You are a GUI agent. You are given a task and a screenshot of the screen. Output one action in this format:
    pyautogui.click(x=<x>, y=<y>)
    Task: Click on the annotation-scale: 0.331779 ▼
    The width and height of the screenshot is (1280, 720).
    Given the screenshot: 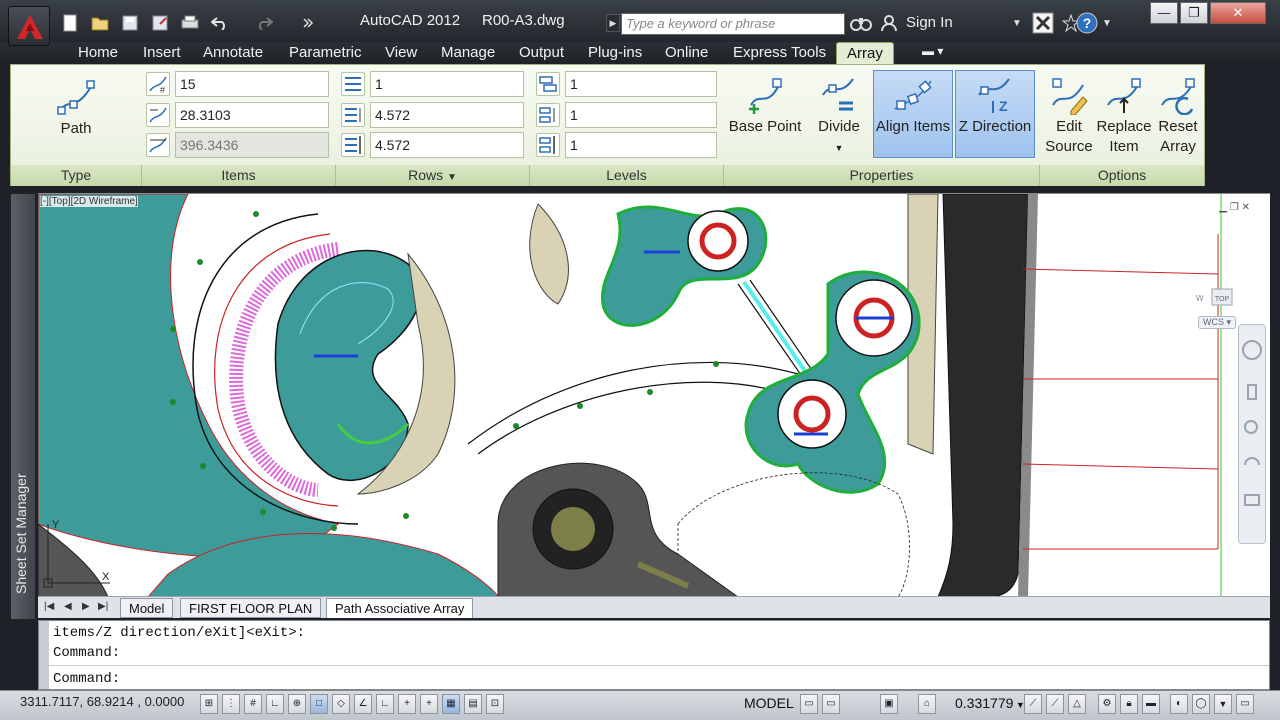 What is the action you would take?
    pyautogui.click(x=990, y=703)
    